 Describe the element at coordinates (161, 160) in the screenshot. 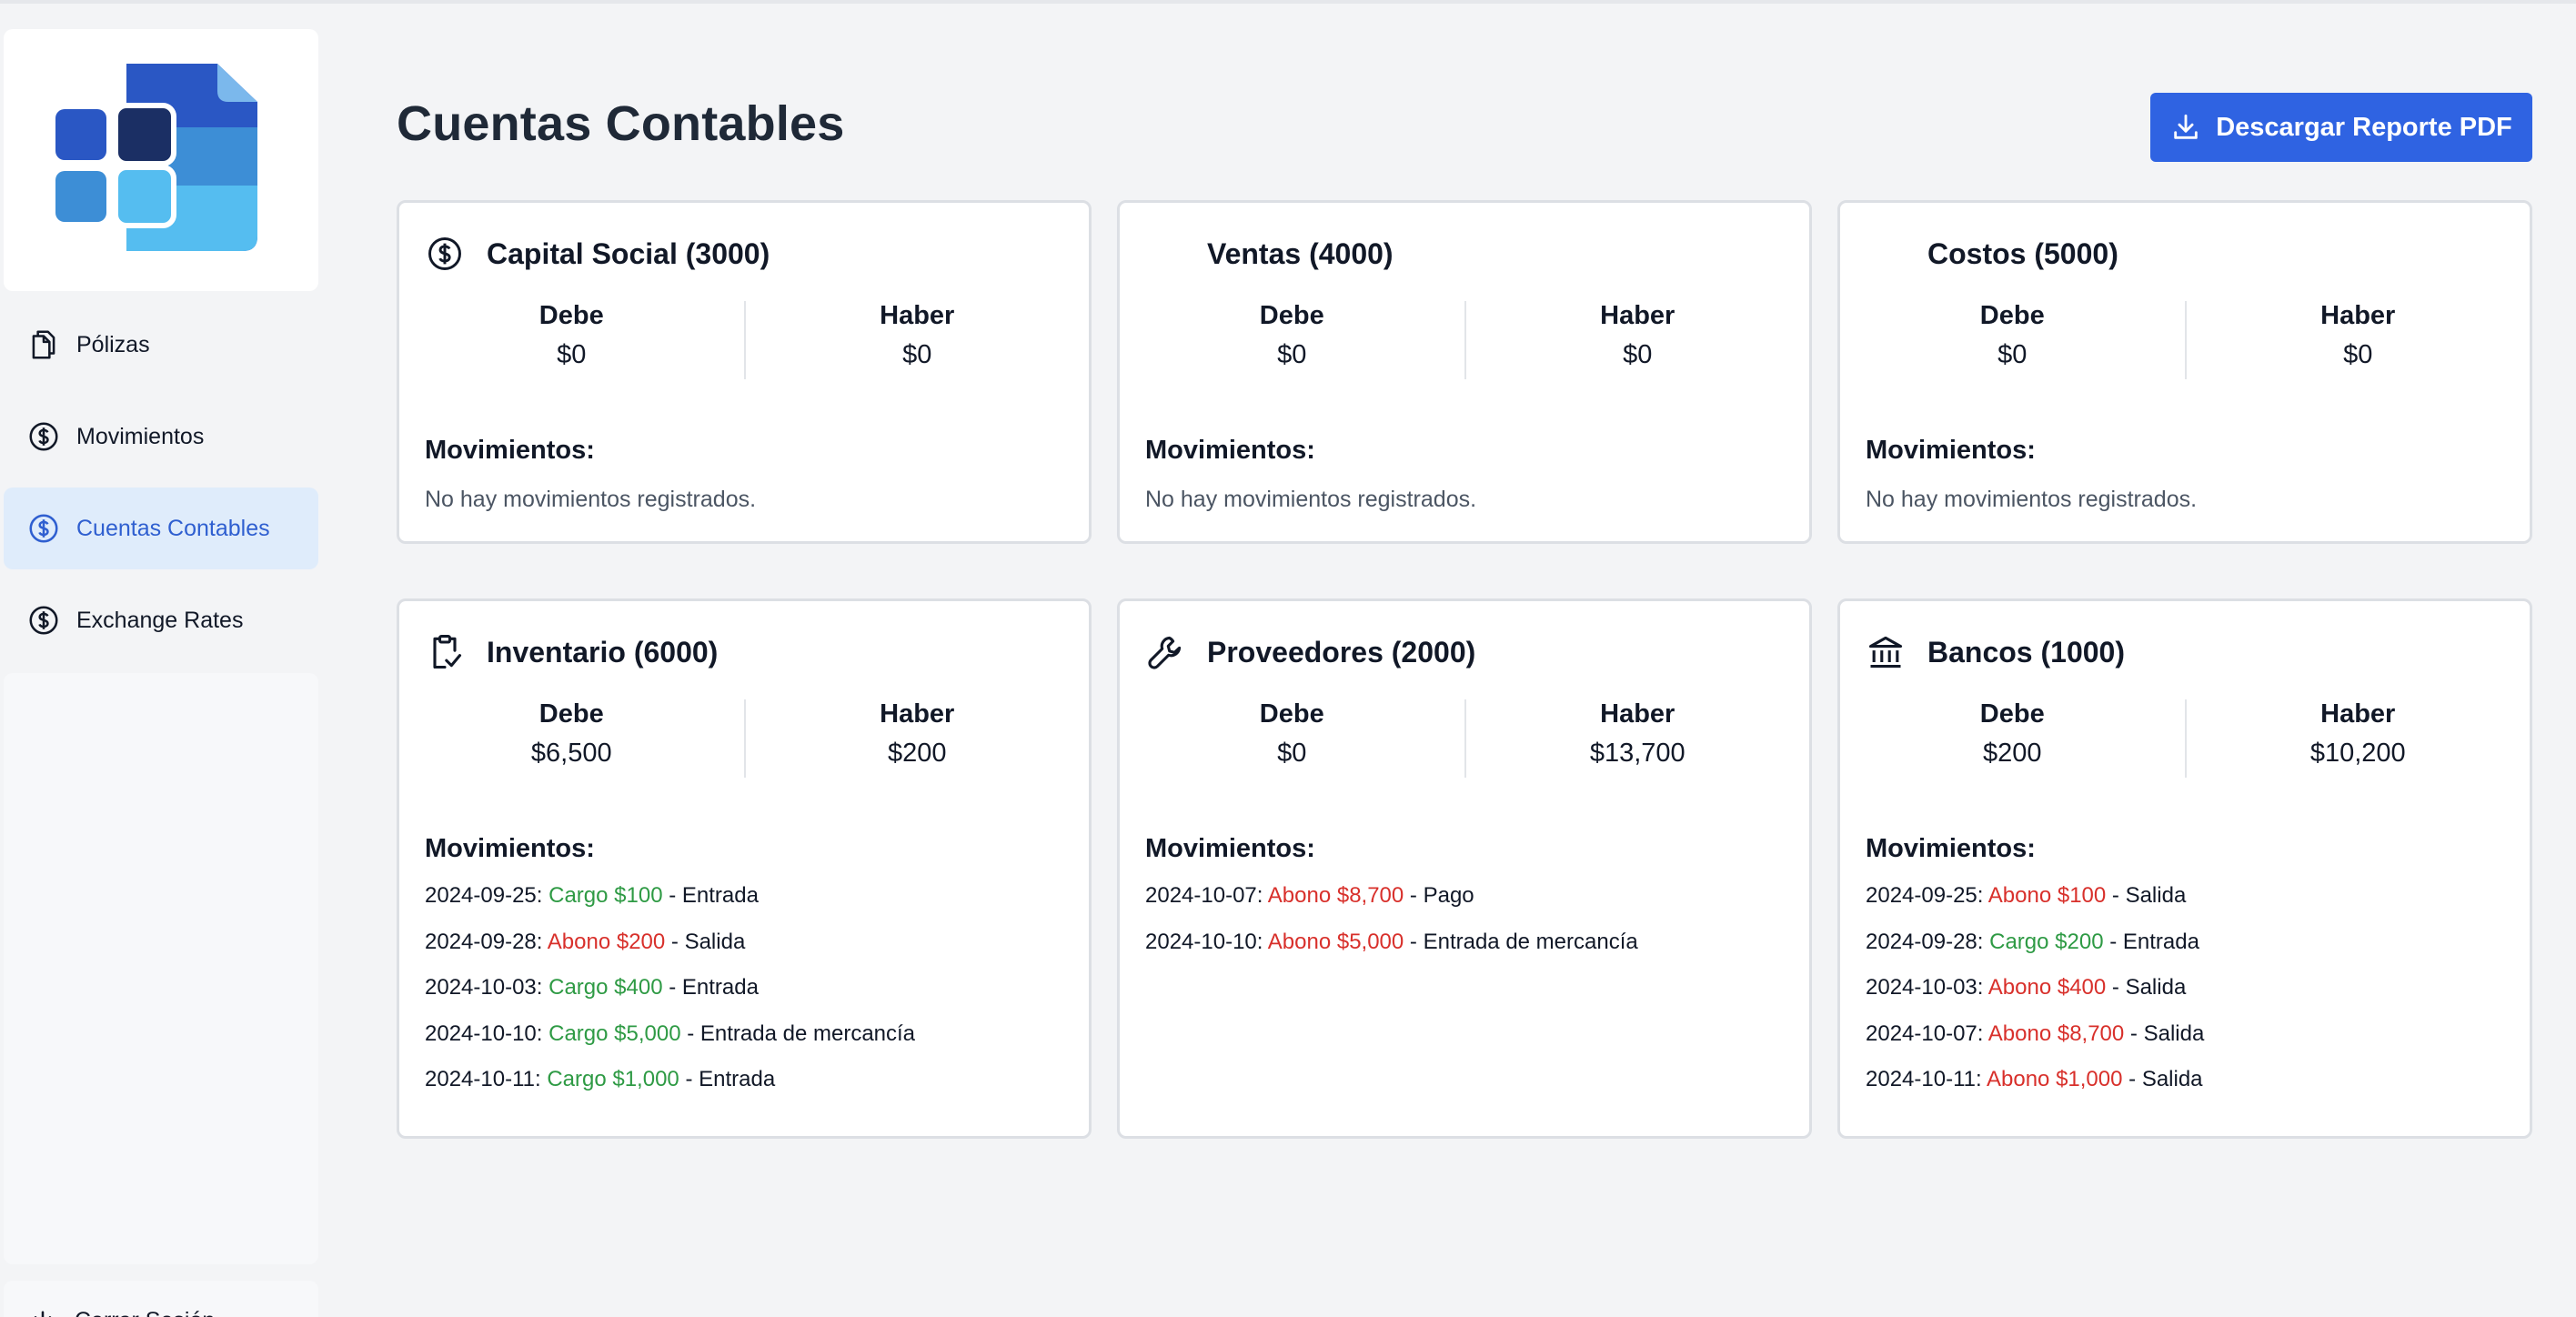

I see `app-logo` at that location.